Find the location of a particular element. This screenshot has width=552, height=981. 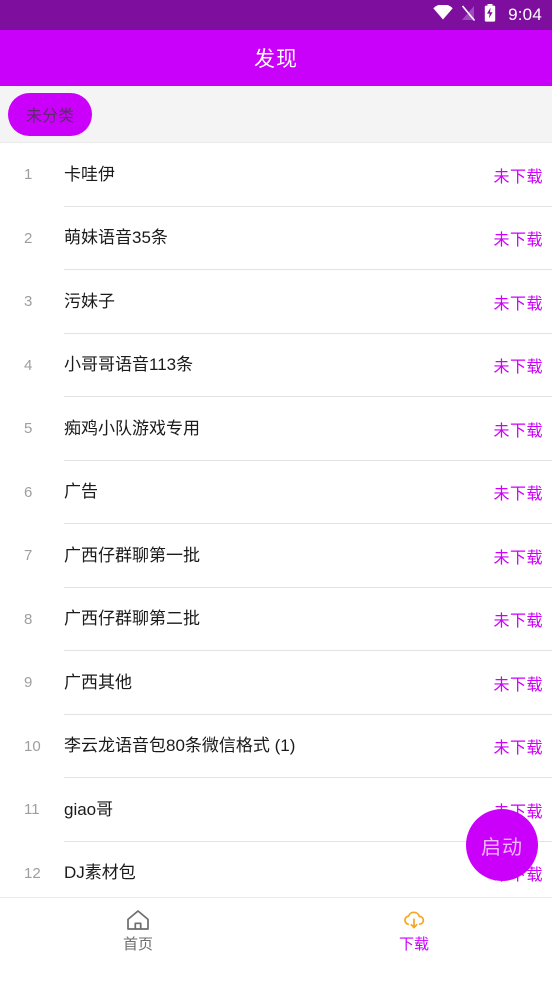

start-fab-button: 启动 is located at coordinates (502, 845).